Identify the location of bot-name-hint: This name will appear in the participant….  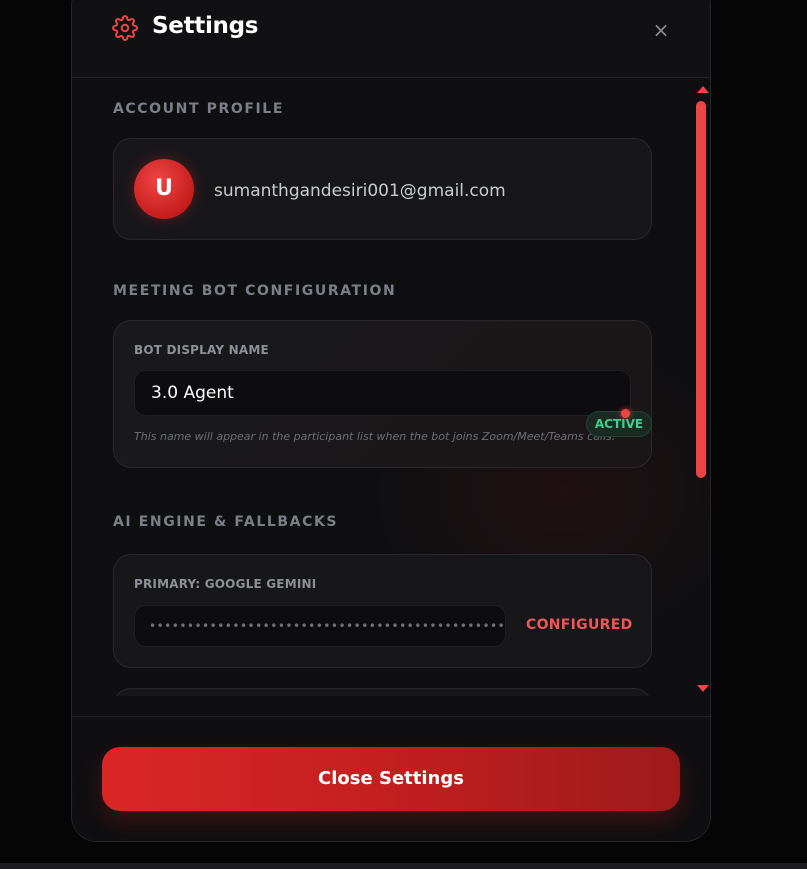
(375, 436).